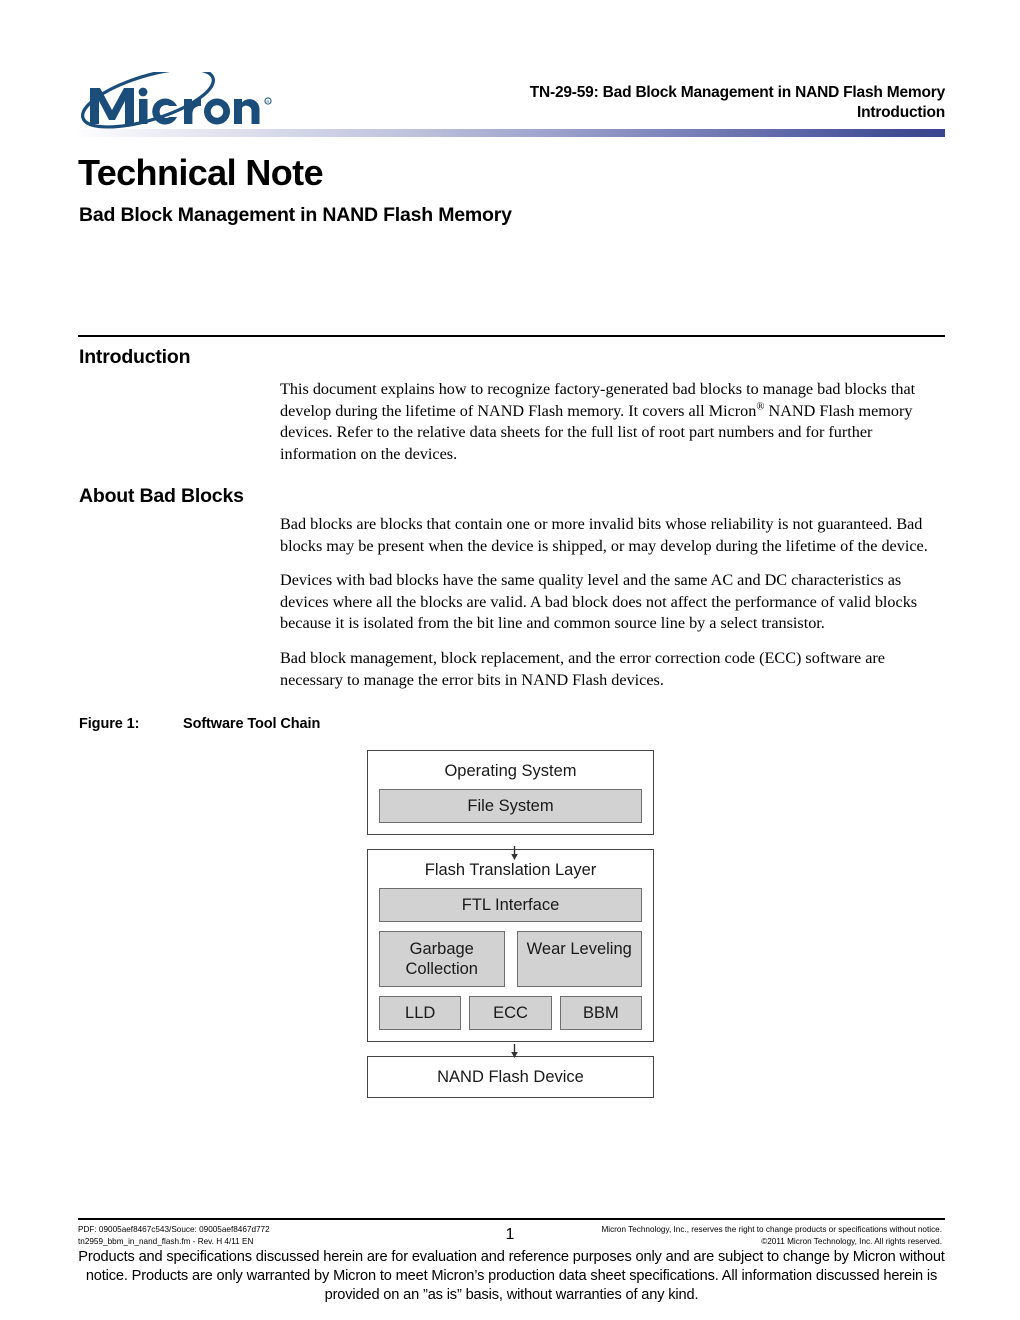 The width and height of the screenshot is (1020, 1320). What do you see at coordinates (510, 1077) in the screenshot?
I see `diagram-box-nand-flash-device: NAND Flash Device` at bounding box center [510, 1077].